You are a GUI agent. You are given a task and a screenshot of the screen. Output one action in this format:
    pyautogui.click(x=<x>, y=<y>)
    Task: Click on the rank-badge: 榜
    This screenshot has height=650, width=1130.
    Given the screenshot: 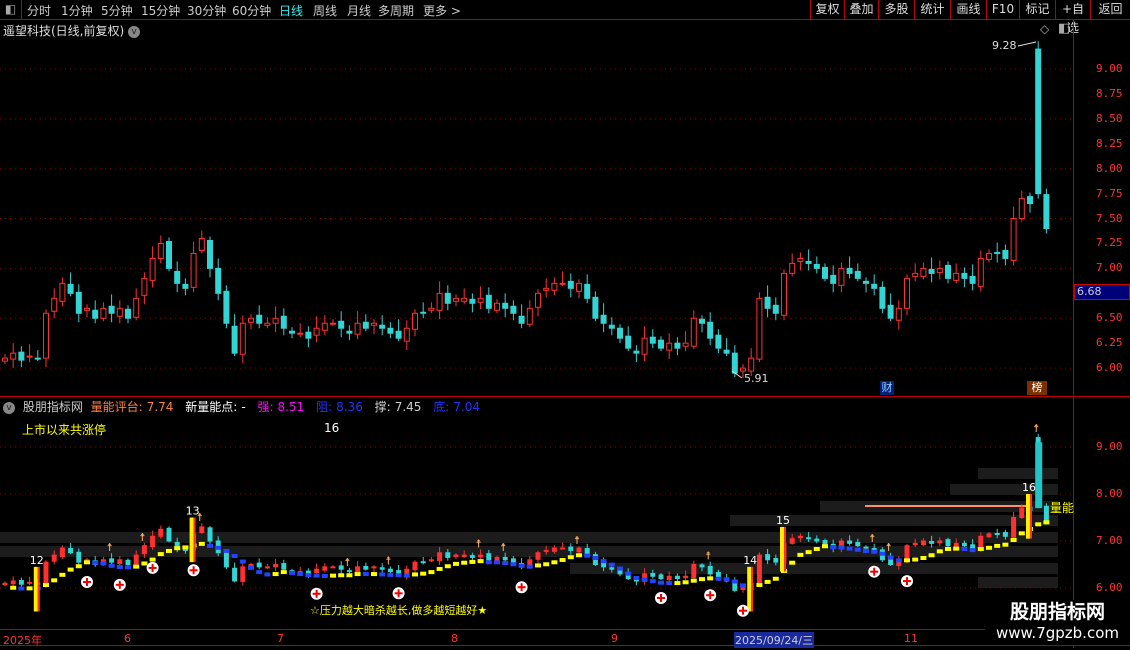 What is the action you would take?
    pyautogui.click(x=1037, y=388)
    